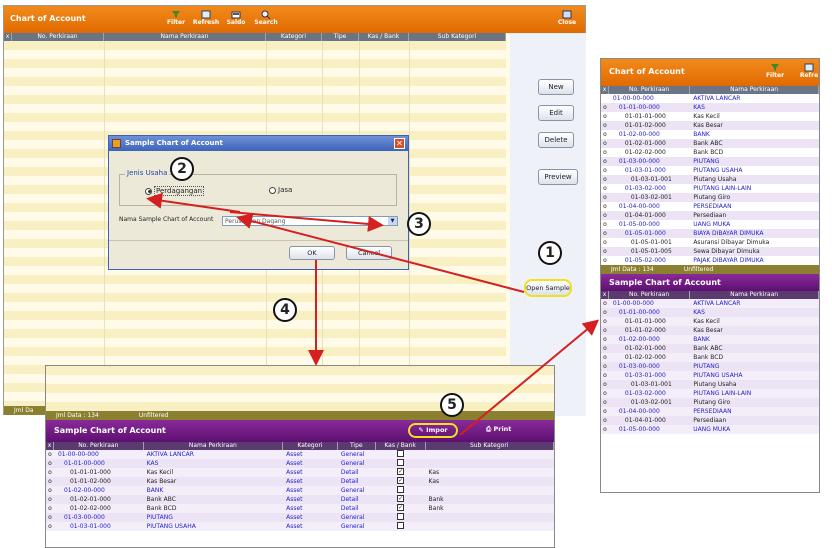  What do you see at coordinates (182, 169) in the screenshot?
I see `callout-2: 2` at bounding box center [182, 169].